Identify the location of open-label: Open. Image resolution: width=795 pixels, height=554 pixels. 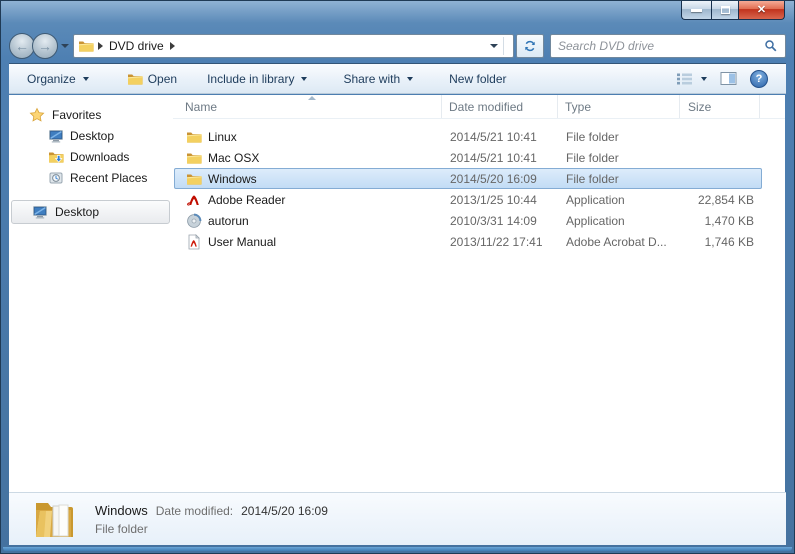
(162, 78).